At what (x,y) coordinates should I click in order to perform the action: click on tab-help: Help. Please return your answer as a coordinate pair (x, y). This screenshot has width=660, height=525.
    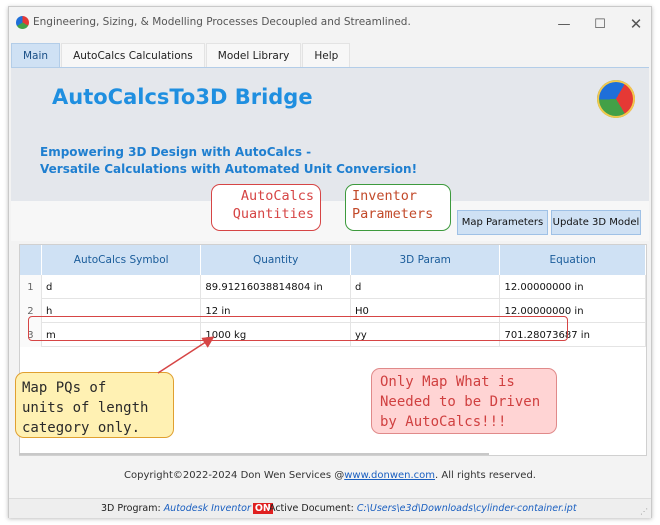
    Looking at the image, I should click on (326, 55).